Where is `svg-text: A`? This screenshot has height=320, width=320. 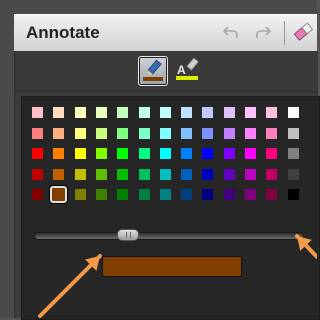 svg-text: A is located at coordinates (181, 70).